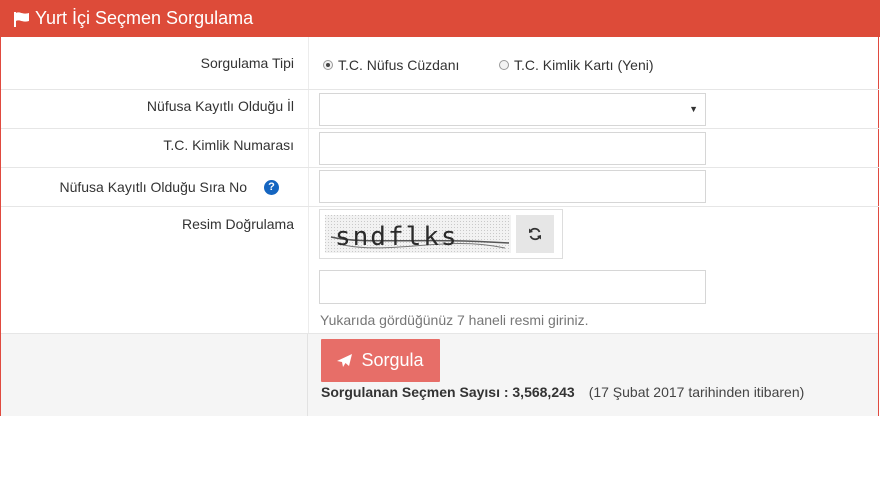 The image size is (880, 487). What do you see at coordinates (512, 186) in the screenshot?
I see `sequence-no-input` at bounding box center [512, 186].